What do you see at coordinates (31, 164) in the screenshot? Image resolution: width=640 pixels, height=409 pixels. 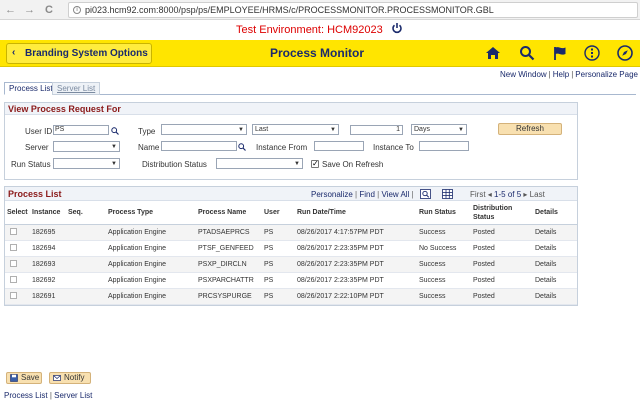 I see `run-status-label: Run Status` at bounding box center [31, 164].